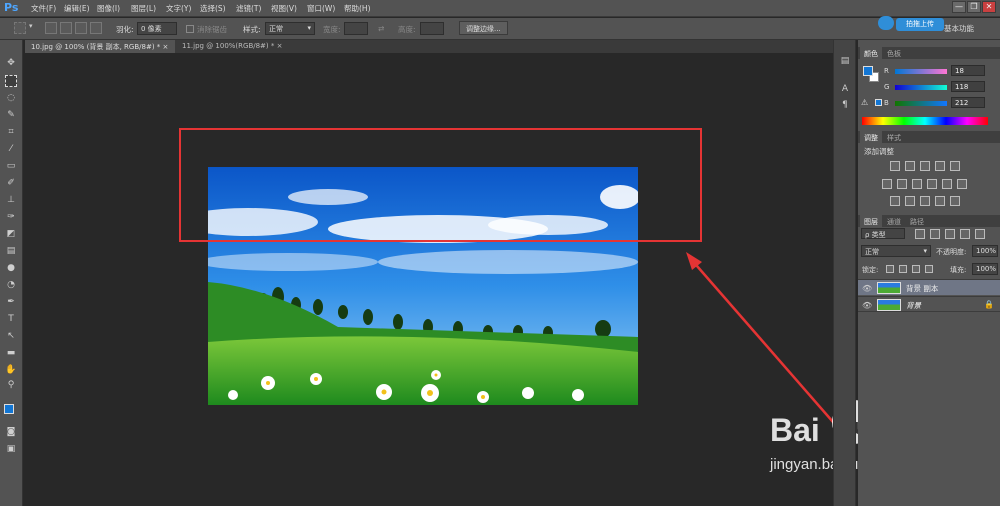 This screenshot has height=506, width=1000. Describe the element at coordinates (886, 23) in the screenshot. I see `cloud-upload-icon` at that location.